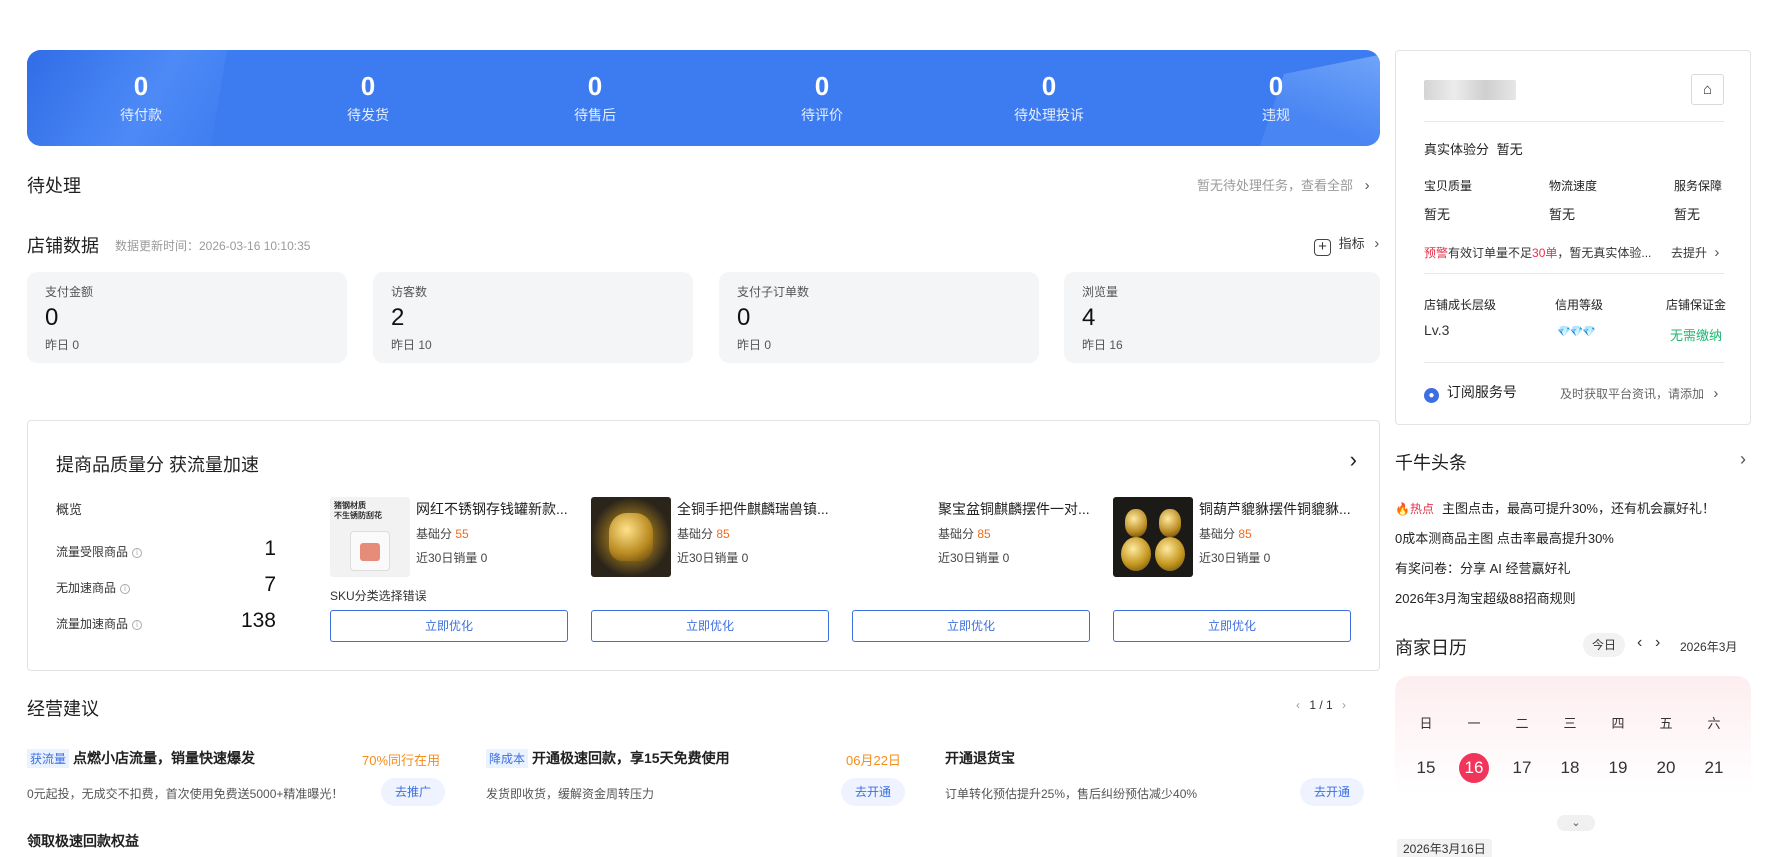 This screenshot has height=857, width=1785. I want to click on sub-score-label: 宝贝质量, so click(1448, 186).